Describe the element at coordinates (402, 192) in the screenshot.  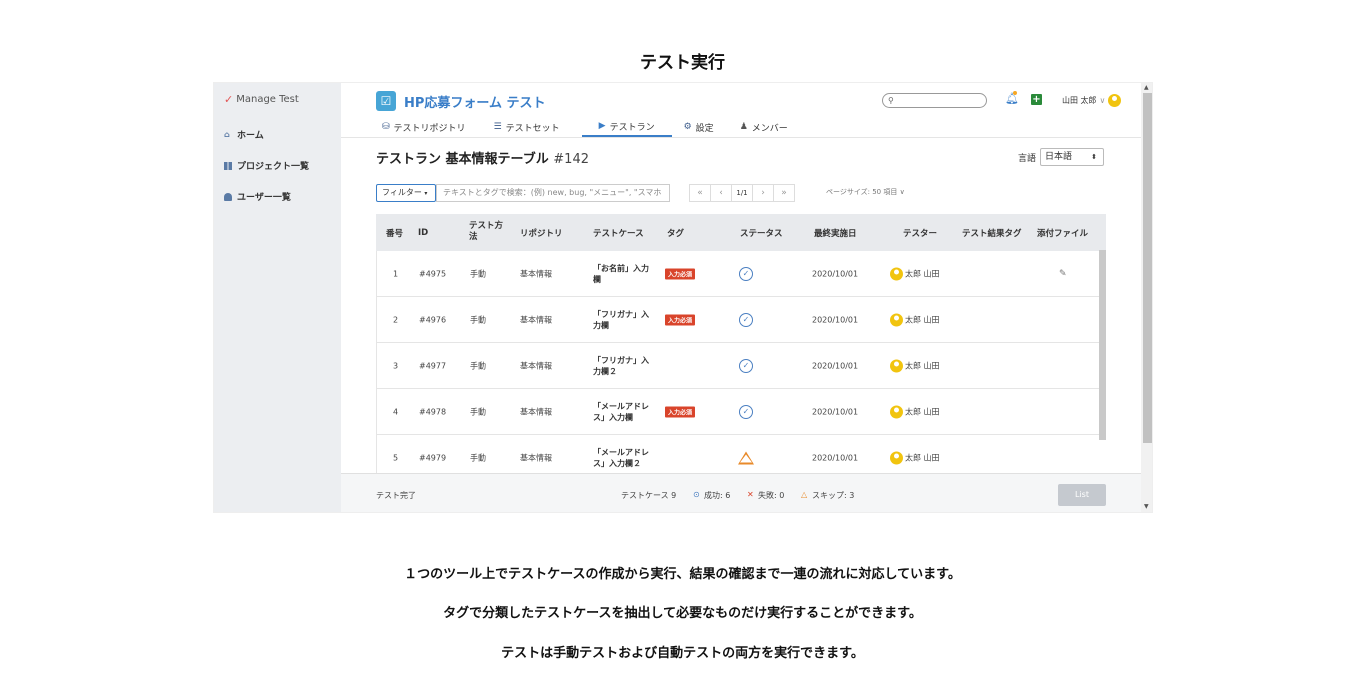
I see `filter-label: フィルター` at that location.